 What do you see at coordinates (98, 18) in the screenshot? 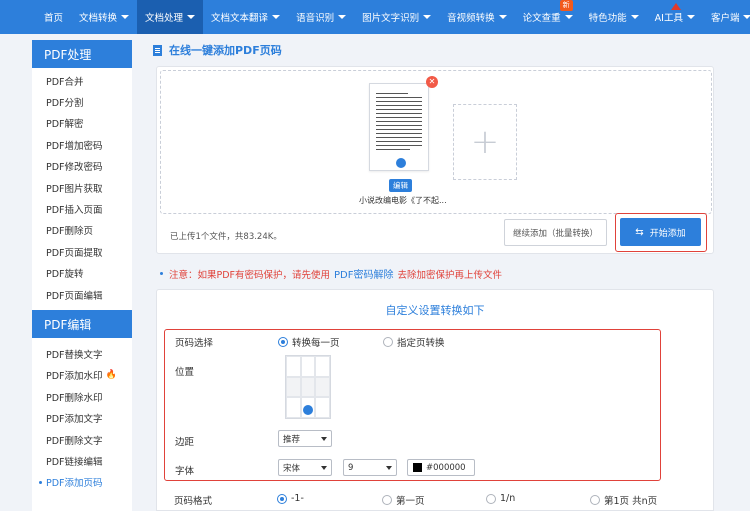
I see `nav-label: 文档转换` at bounding box center [98, 18].